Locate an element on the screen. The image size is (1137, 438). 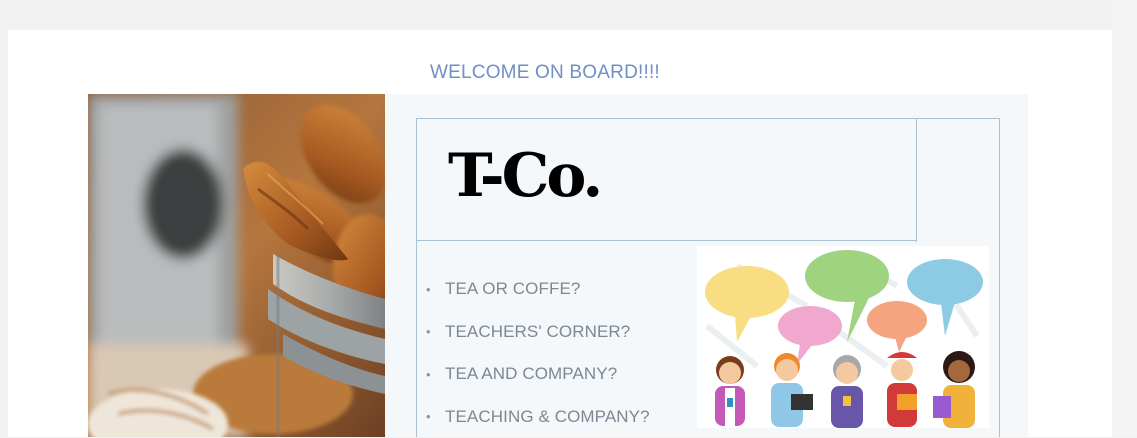
menu-item-label: TEACHERS' CORNER? is located at coordinates (537, 332).